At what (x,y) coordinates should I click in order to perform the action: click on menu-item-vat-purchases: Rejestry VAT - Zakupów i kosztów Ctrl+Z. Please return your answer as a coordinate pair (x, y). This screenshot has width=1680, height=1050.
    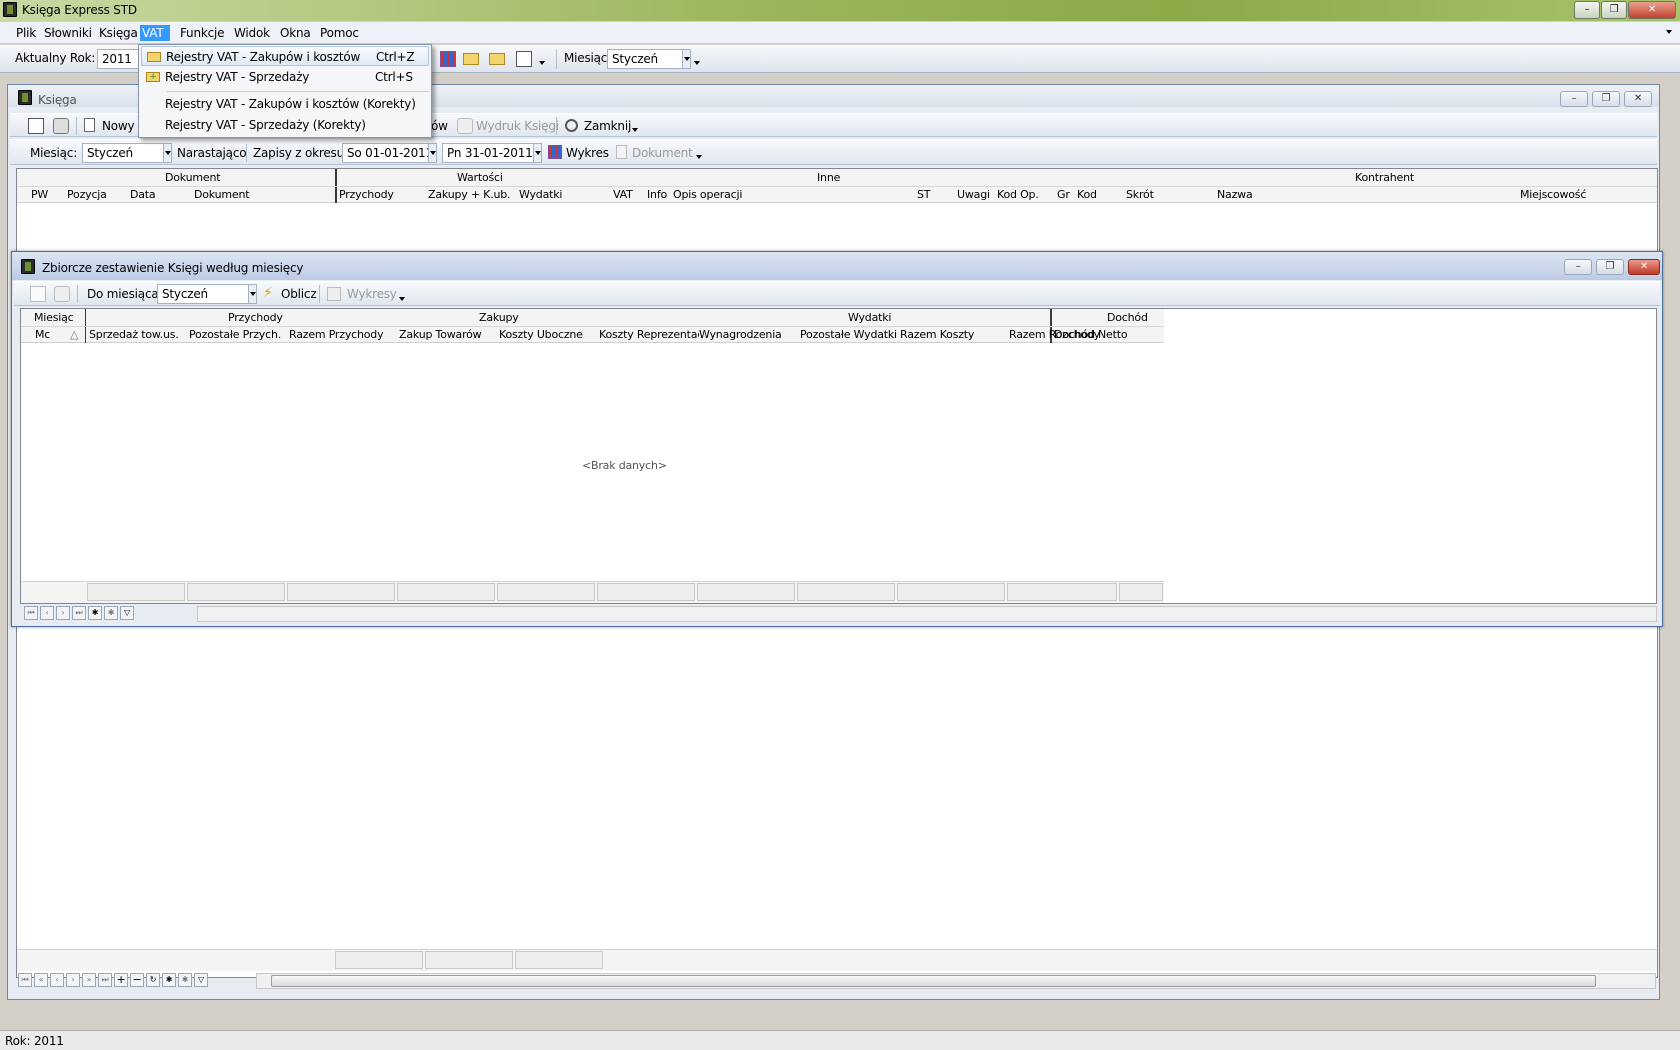
    Looking at the image, I should click on (285, 56).